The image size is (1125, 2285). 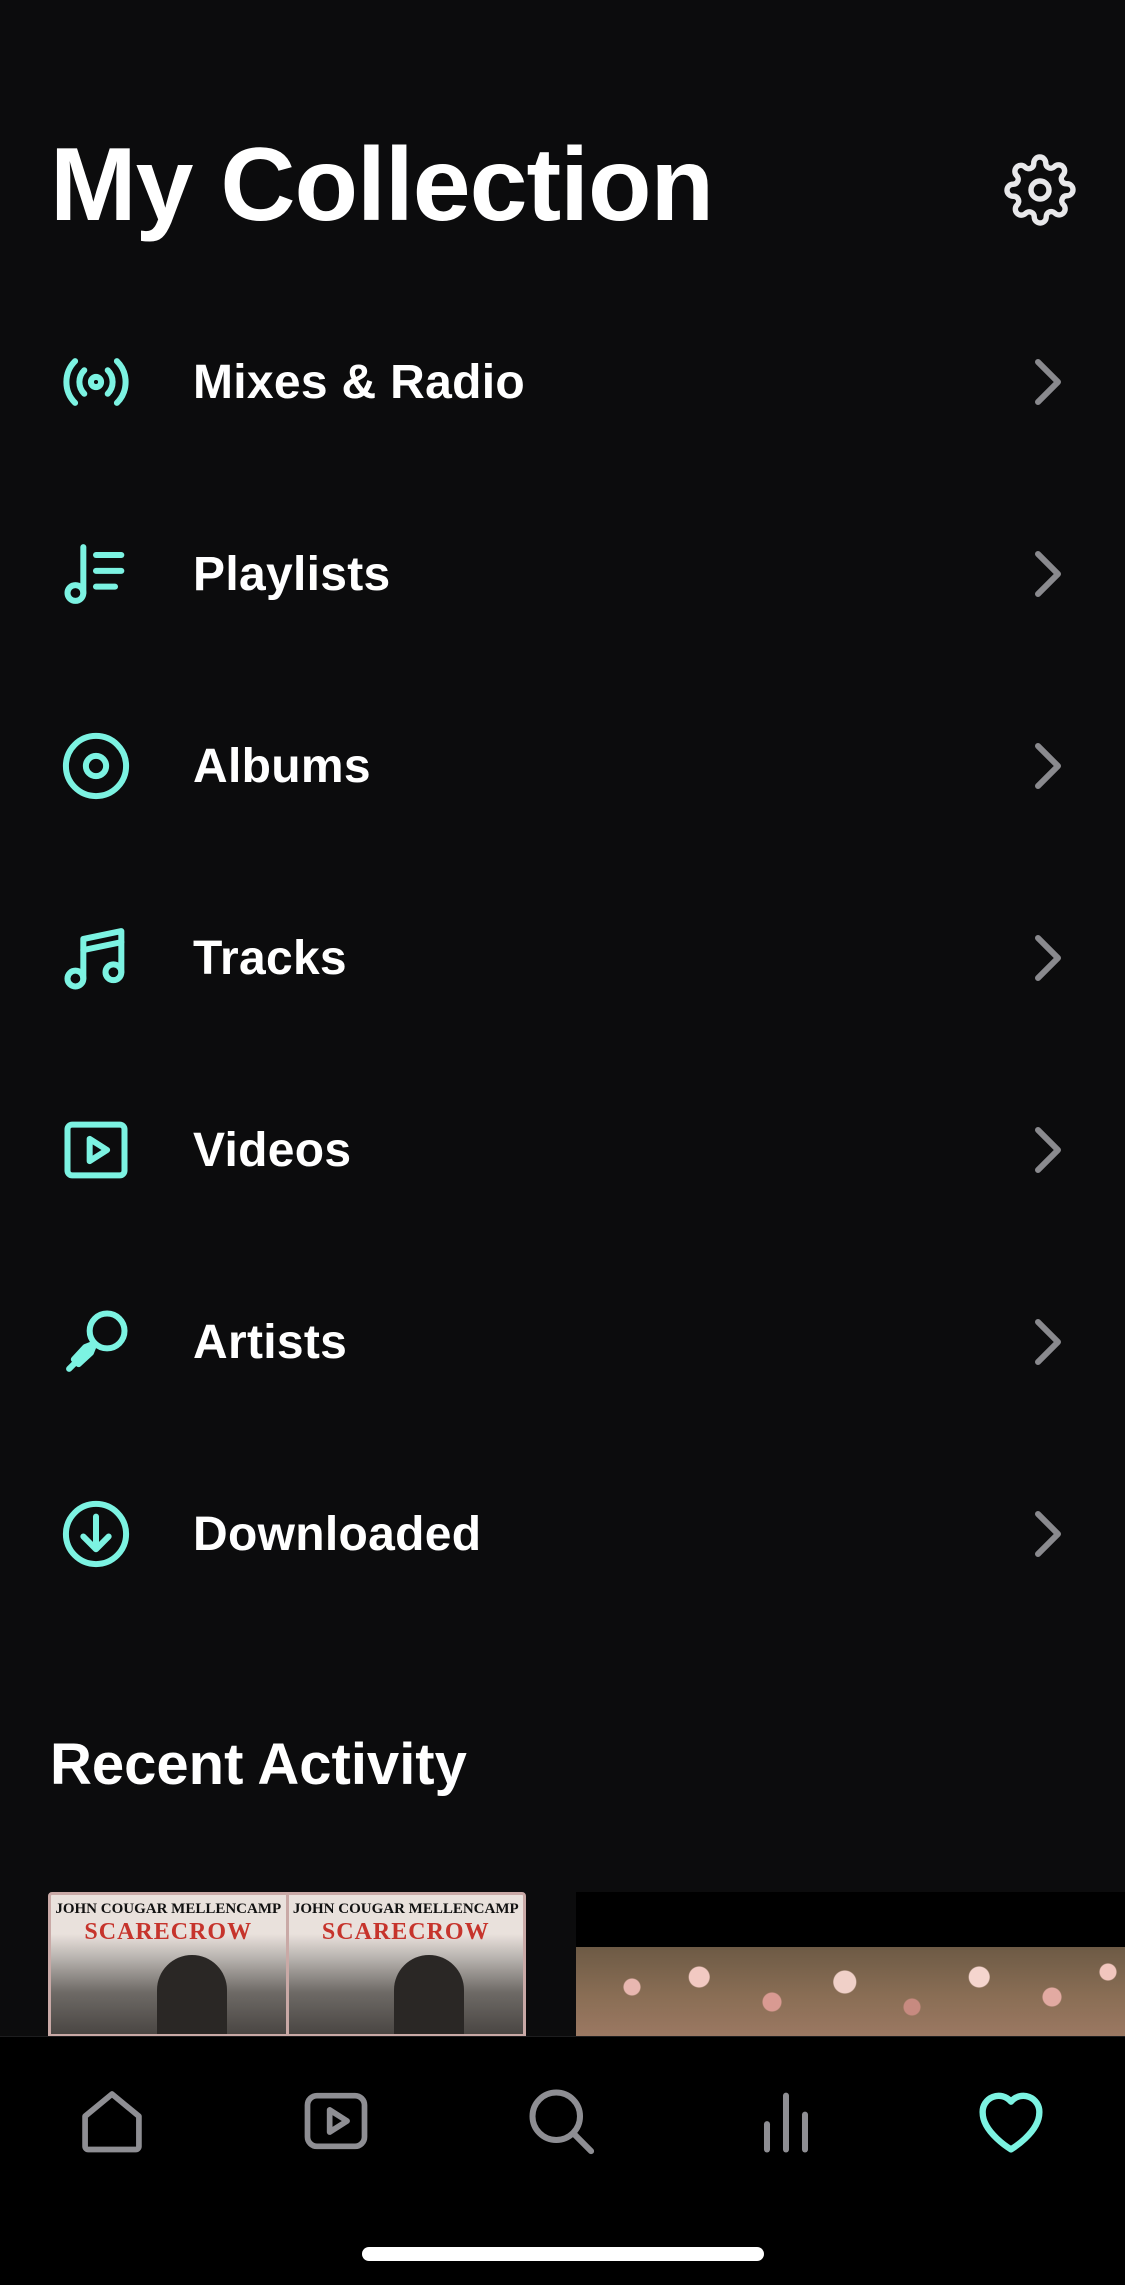 I want to click on menu-item-label: Albums, so click(x=282, y=766).